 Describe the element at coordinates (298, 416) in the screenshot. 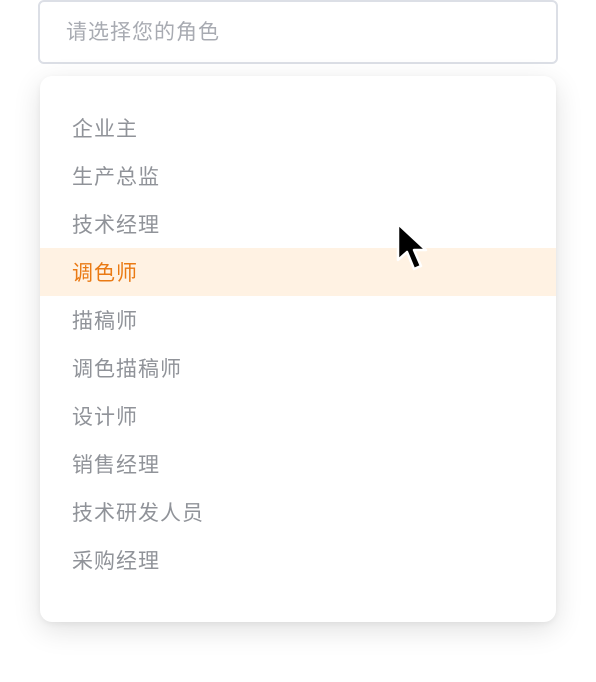

I see `option-designer: 设计师` at that location.